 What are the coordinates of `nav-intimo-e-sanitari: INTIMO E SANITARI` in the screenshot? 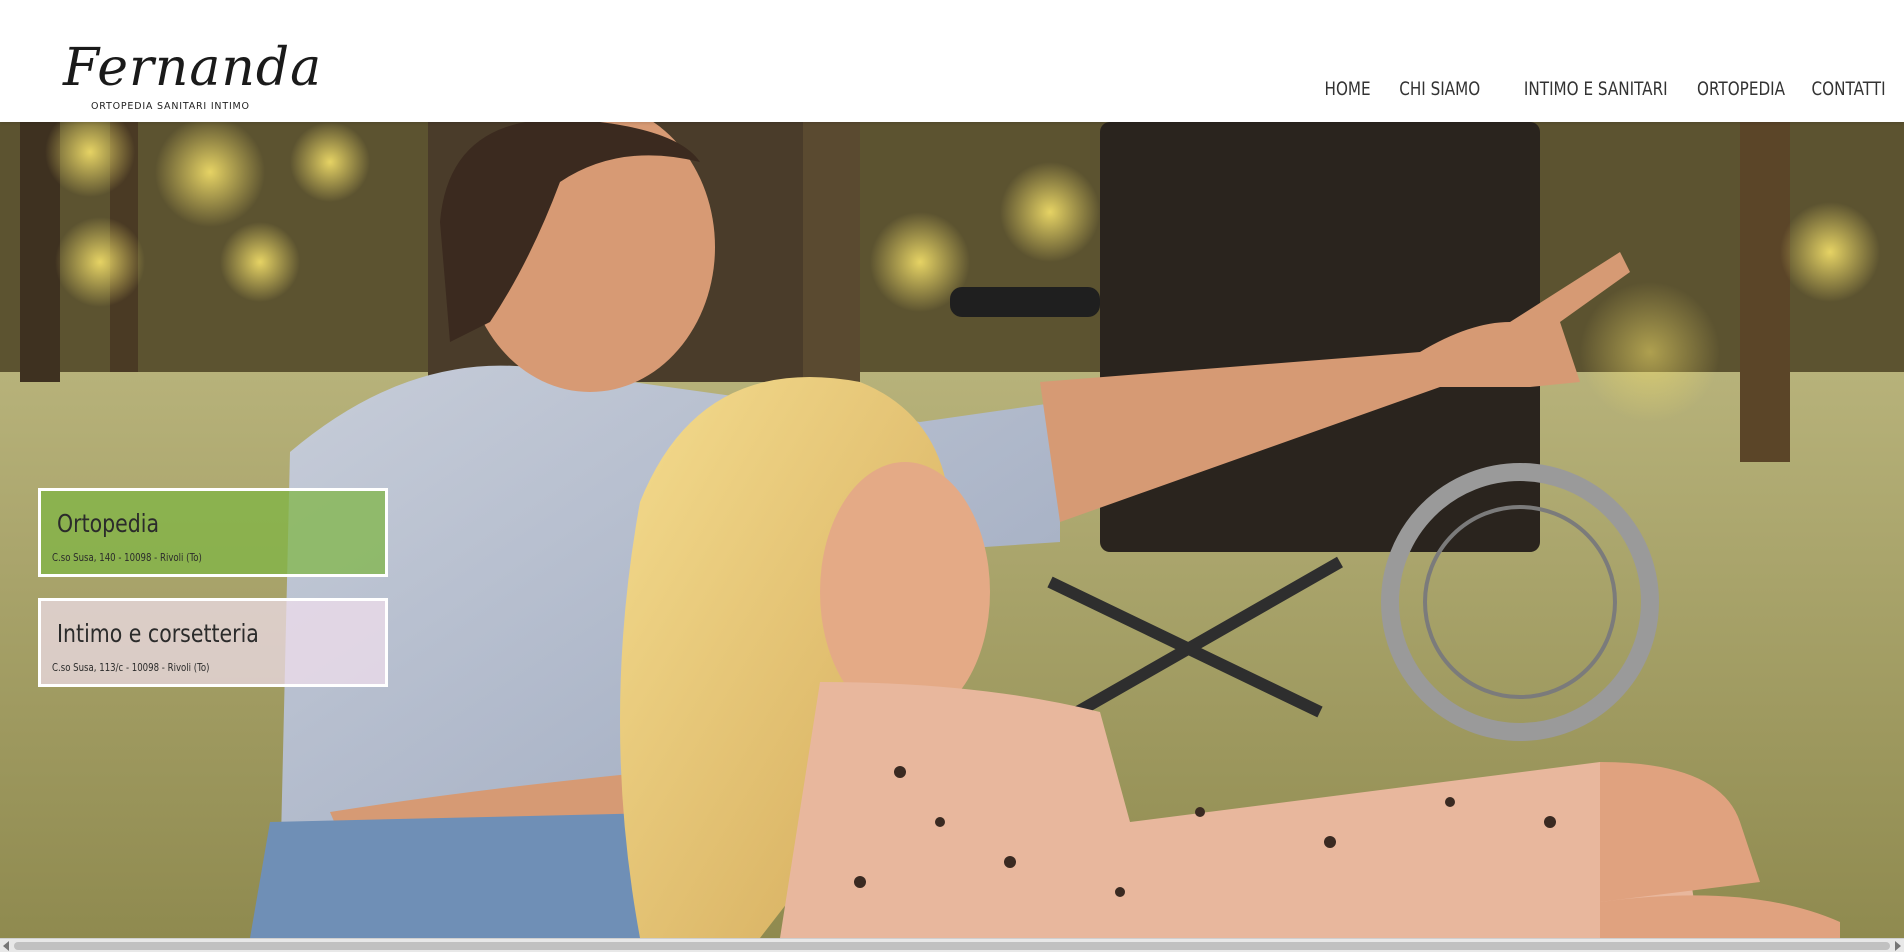 It's located at (1596, 89).